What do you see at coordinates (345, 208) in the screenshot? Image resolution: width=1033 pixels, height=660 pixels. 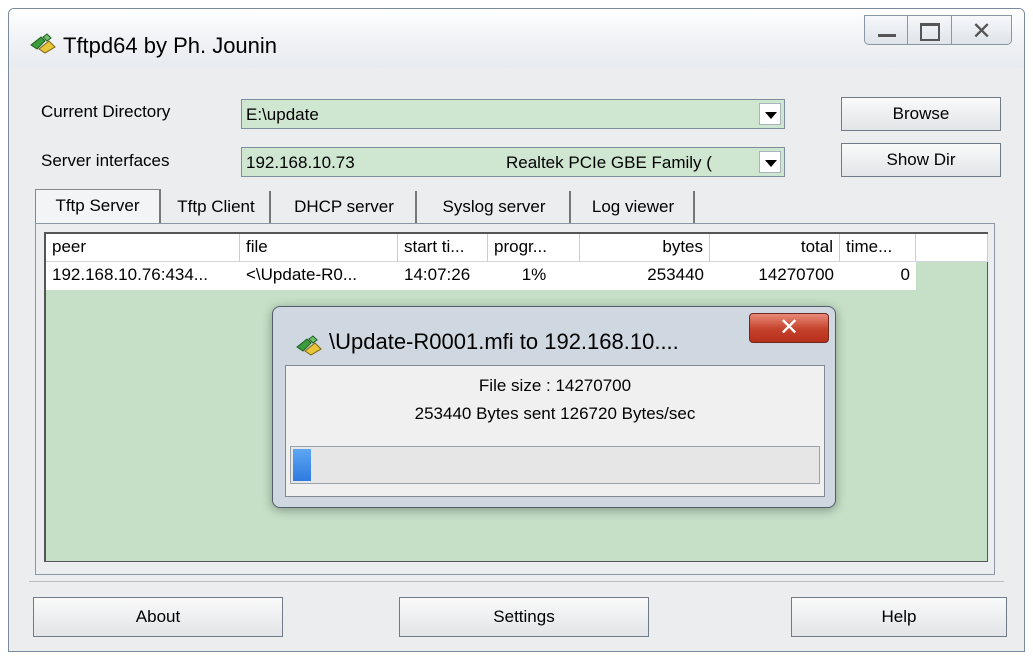 I see `tab-dhcp-server: DHCP server` at bounding box center [345, 208].